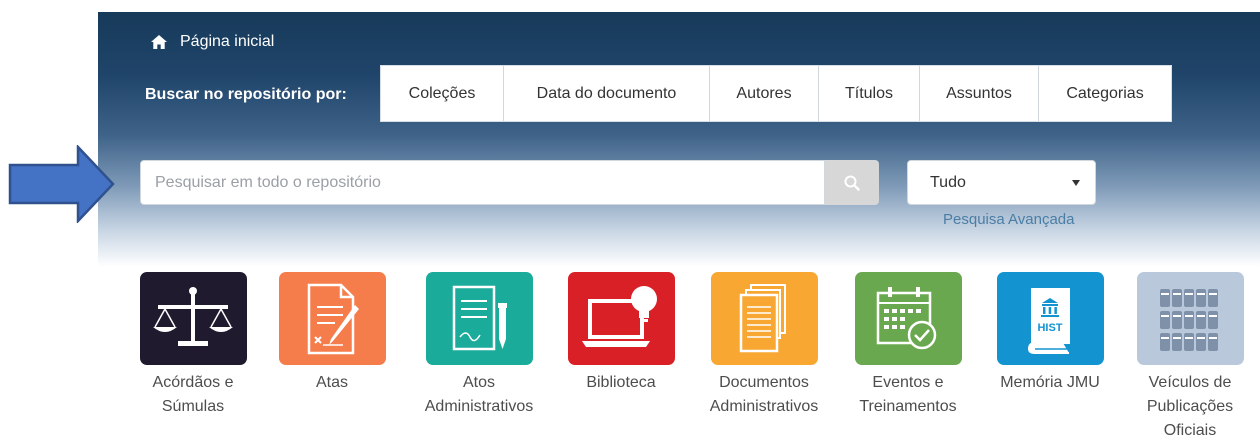  Describe the element at coordinates (621, 382) in the screenshot. I see `category-label: Biblioteca` at that location.